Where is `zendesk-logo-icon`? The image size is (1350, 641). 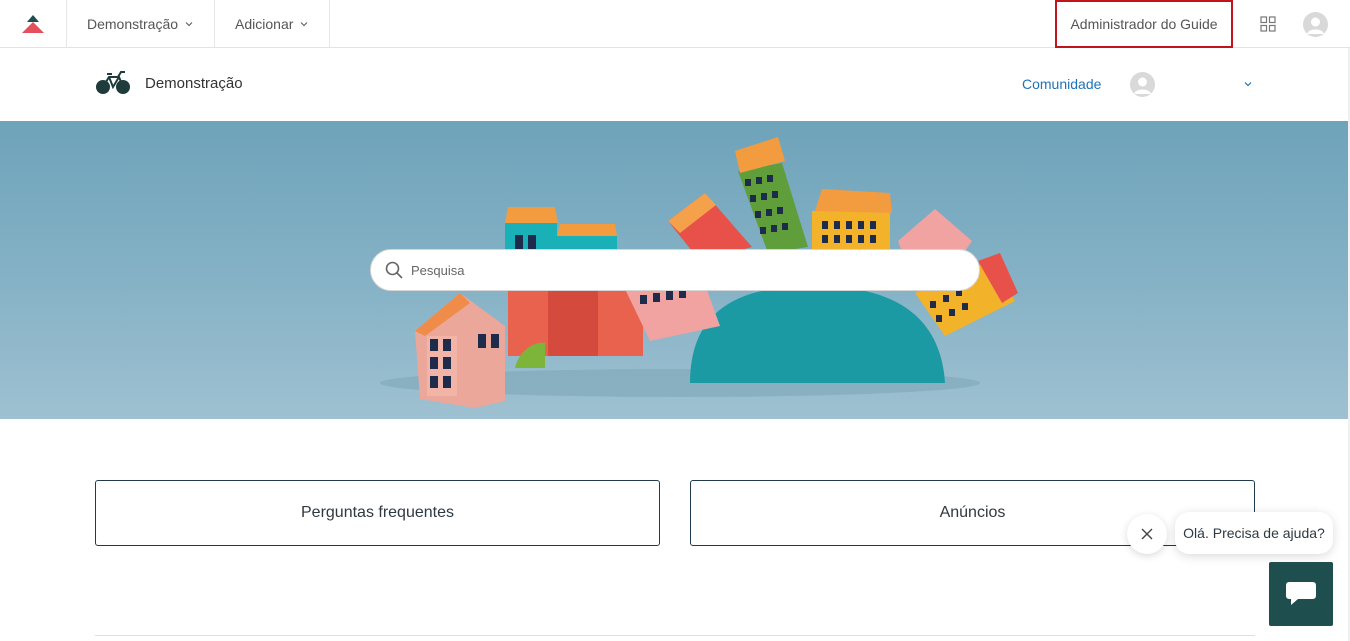
zendesk-logo-icon is located at coordinates (33, 23).